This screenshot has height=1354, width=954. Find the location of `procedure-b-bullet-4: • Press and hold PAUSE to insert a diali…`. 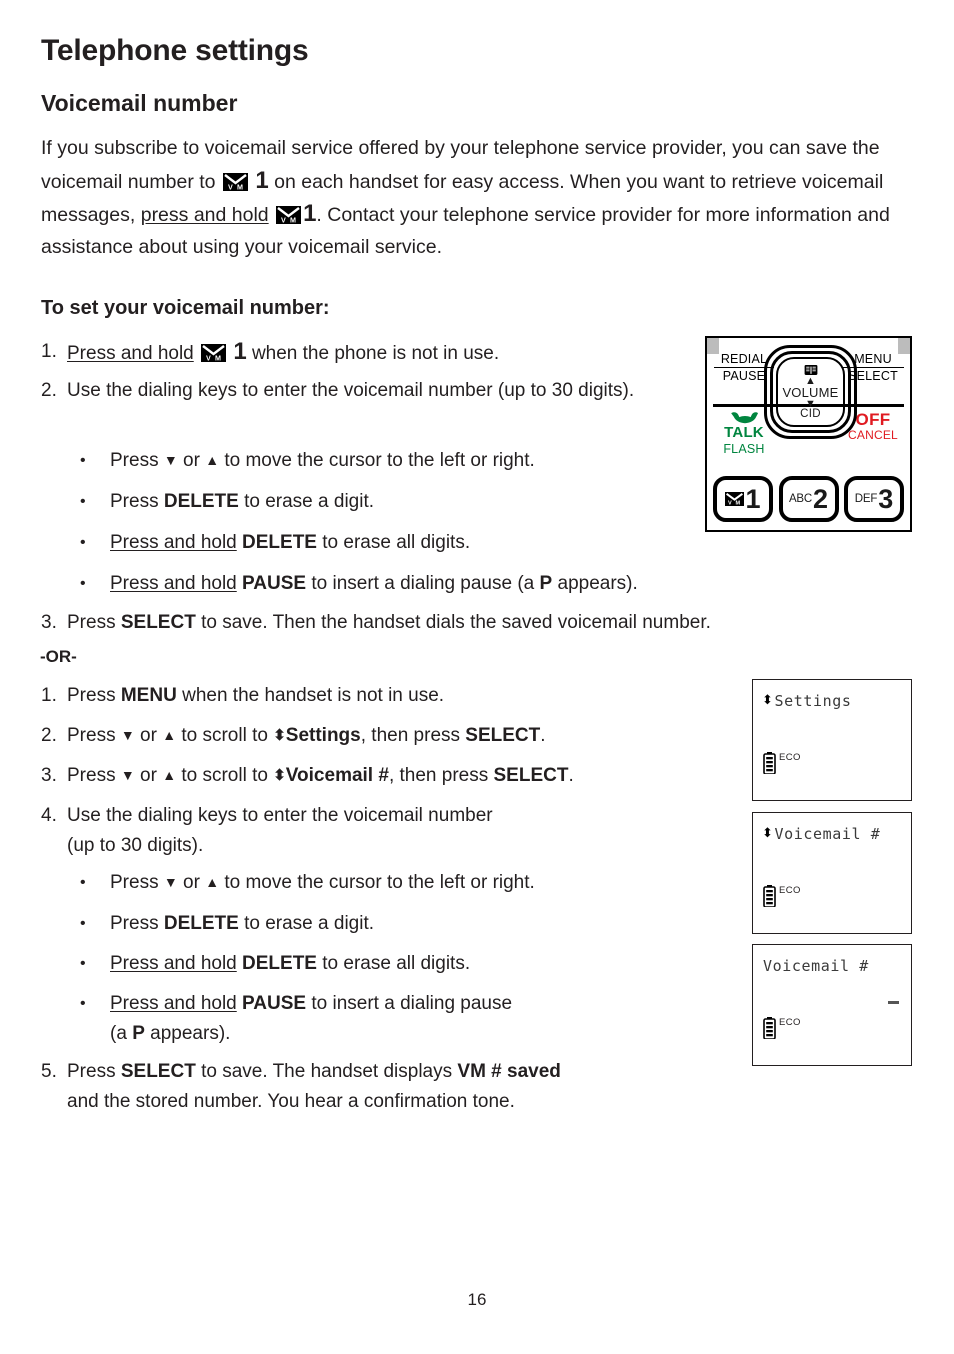

procedure-b-bullet-4: • Press and hold PAUSE to insert a diali… is located at coordinates (400, 1019).